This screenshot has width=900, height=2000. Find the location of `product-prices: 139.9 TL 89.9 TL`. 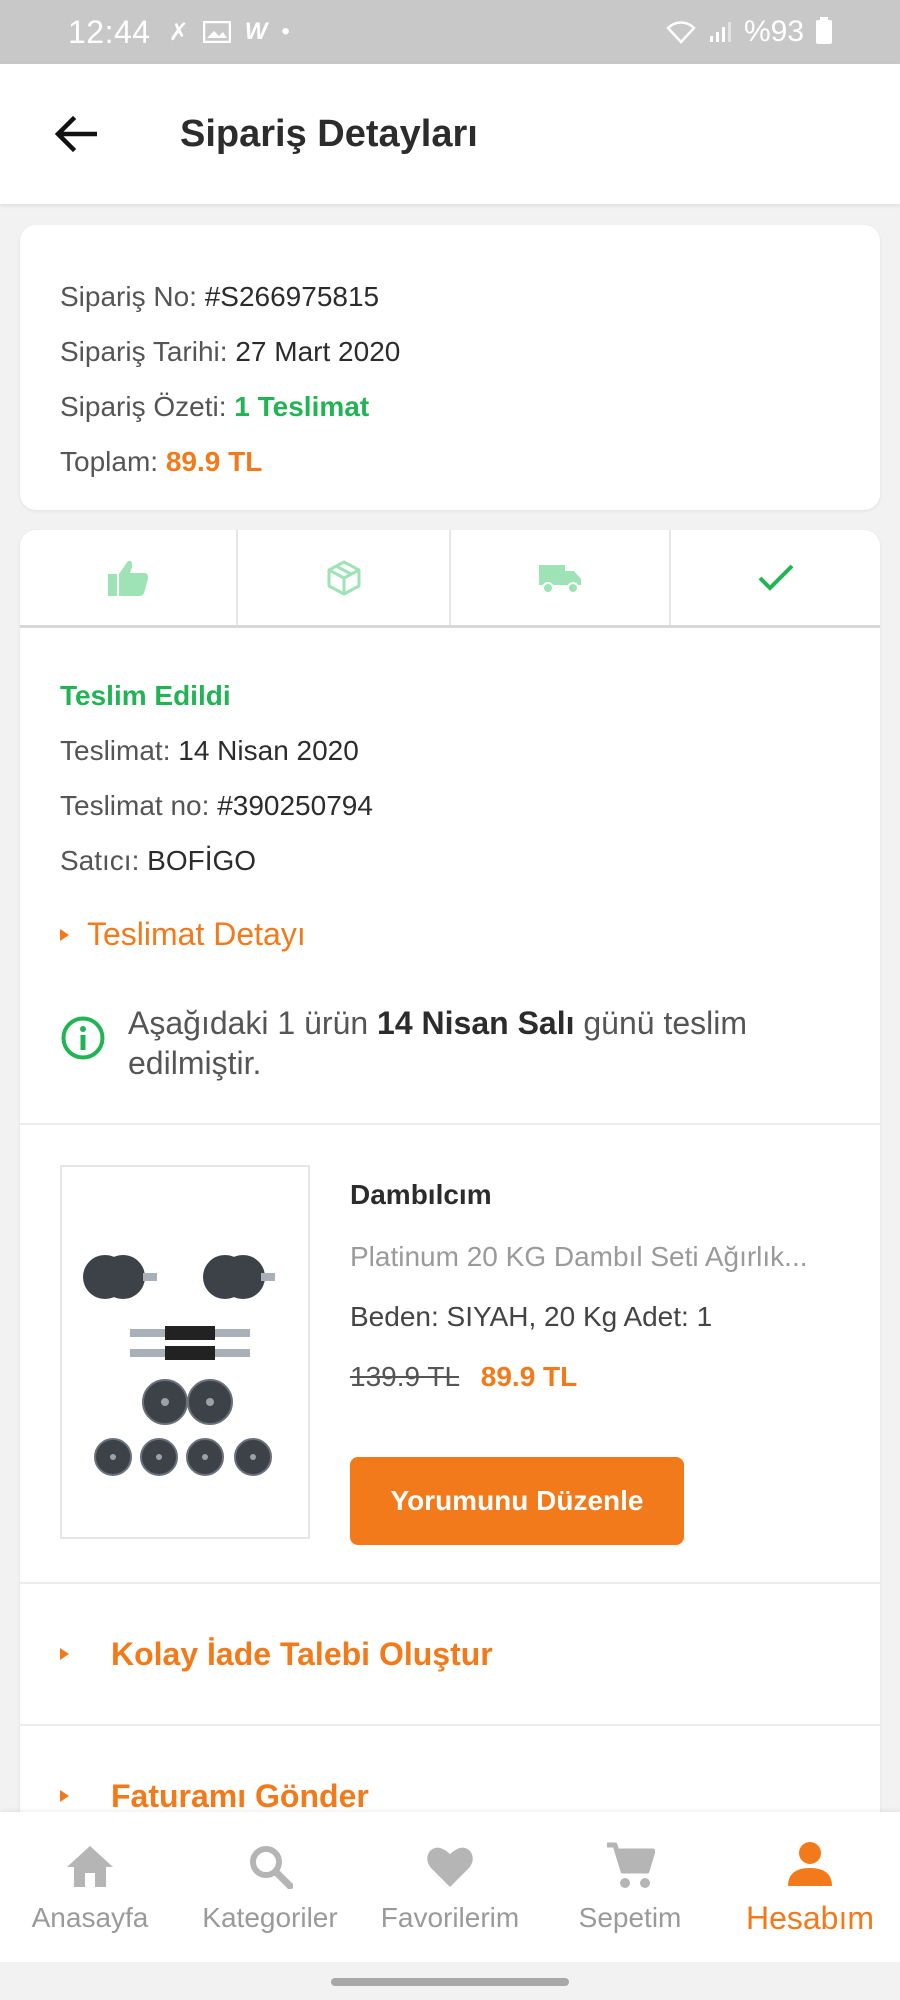

product-prices: 139.9 TL 89.9 TL is located at coordinates (595, 1377).